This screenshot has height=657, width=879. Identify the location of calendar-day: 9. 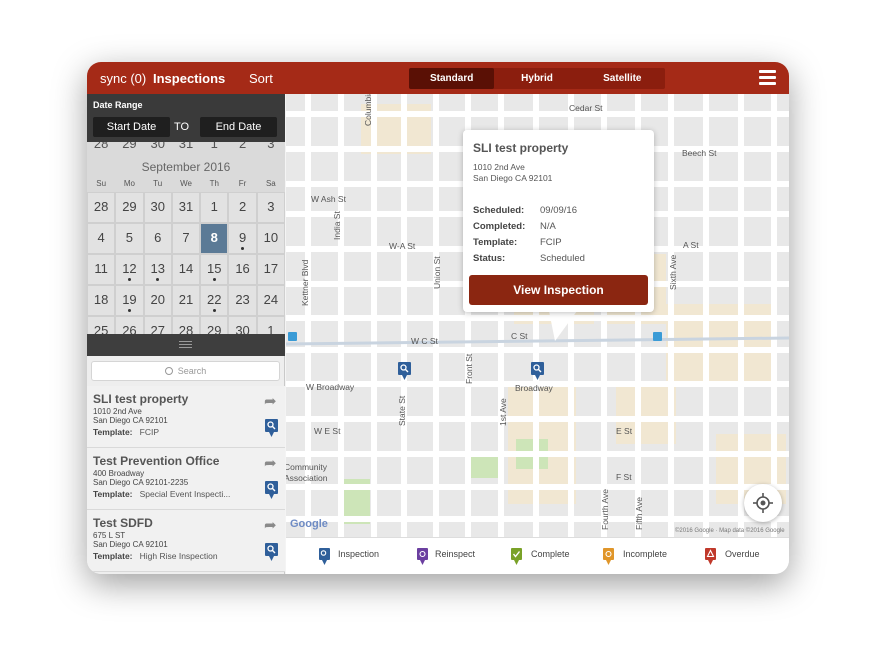
(242, 238).